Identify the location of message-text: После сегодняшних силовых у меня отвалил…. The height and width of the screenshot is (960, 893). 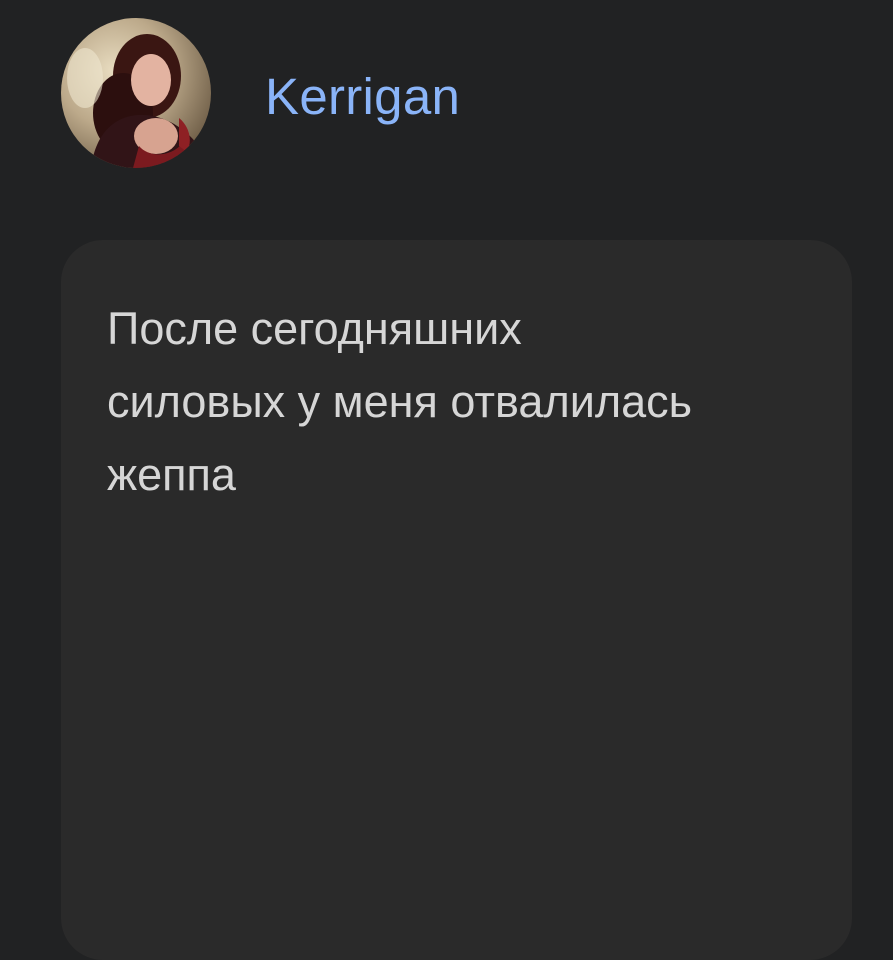
(400, 401).